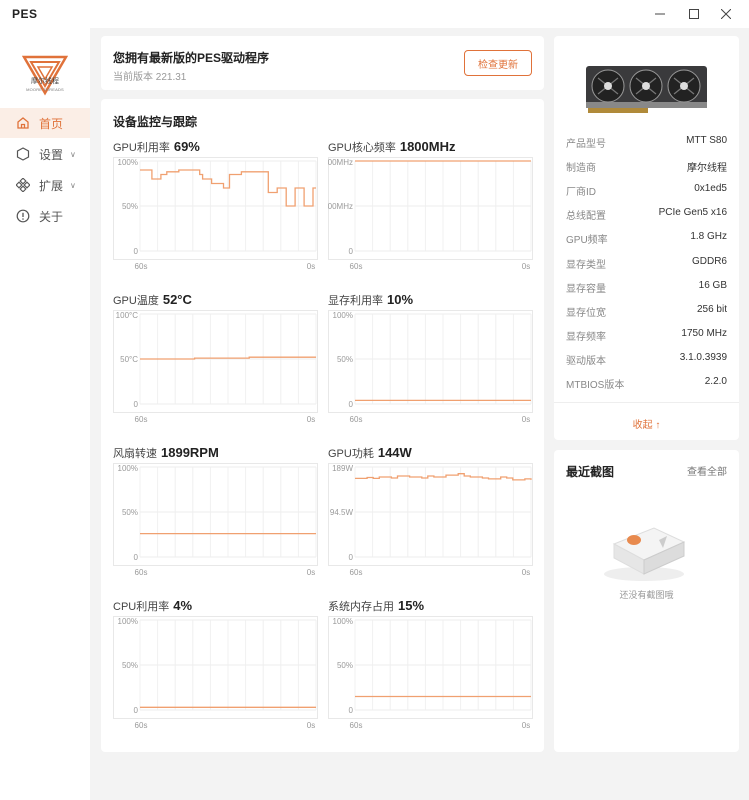 The width and height of the screenshot is (749, 800). Describe the element at coordinates (586, 361) in the screenshot. I see `info-key: 驱动版本` at that location.